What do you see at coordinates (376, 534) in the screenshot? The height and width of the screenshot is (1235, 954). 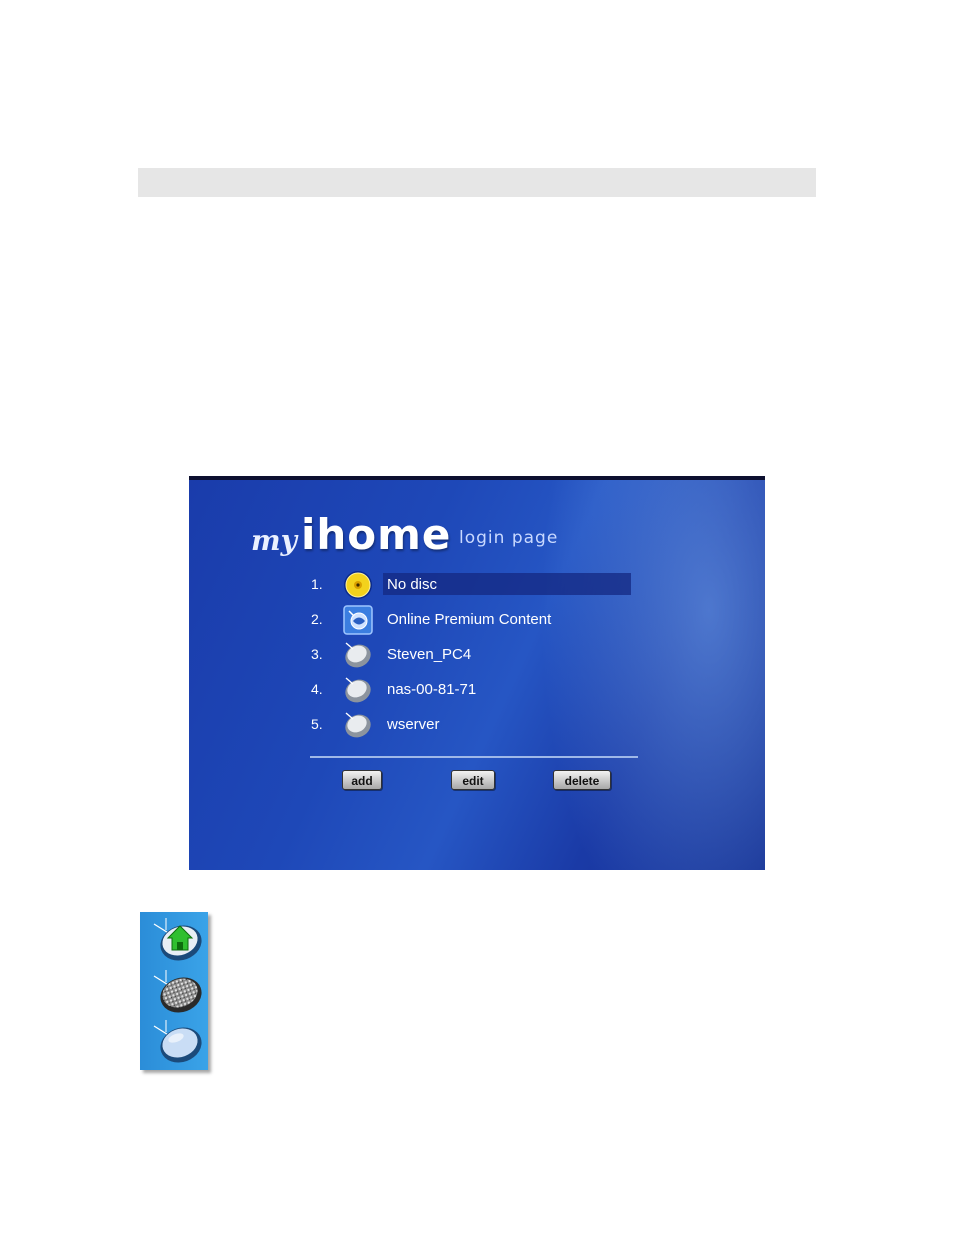 I see `logo-ihome-text: ihome` at bounding box center [376, 534].